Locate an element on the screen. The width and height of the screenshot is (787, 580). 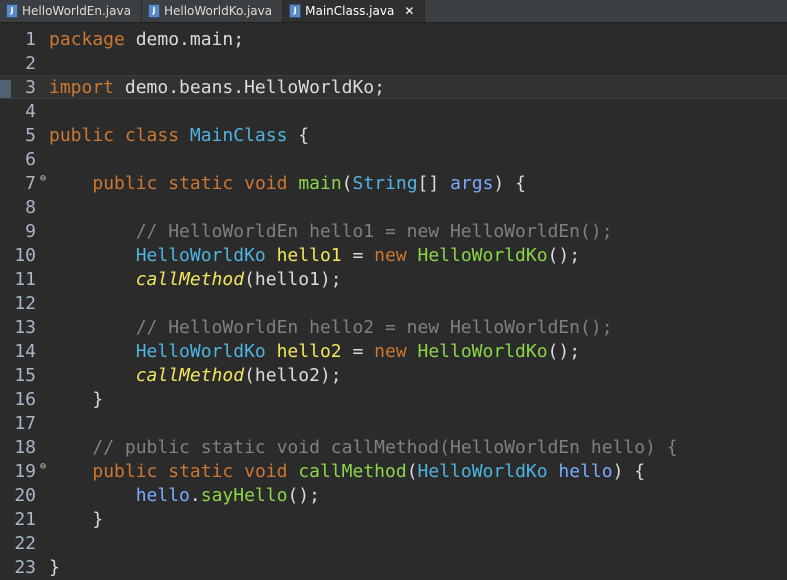
code-text: public class MainClass { is located at coordinates (172, 135).